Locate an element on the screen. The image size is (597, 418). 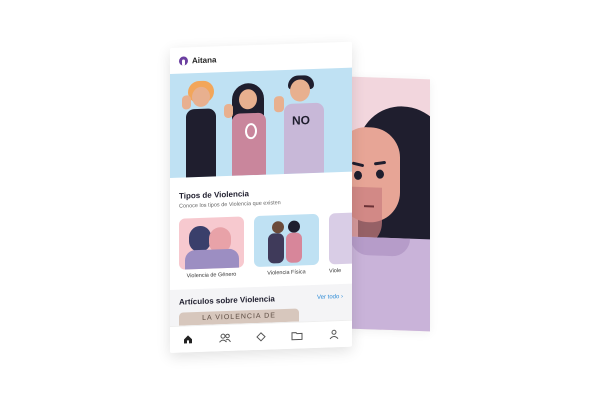
articles-title: Artículos sobre Violencia is located at coordinates (227, 300).